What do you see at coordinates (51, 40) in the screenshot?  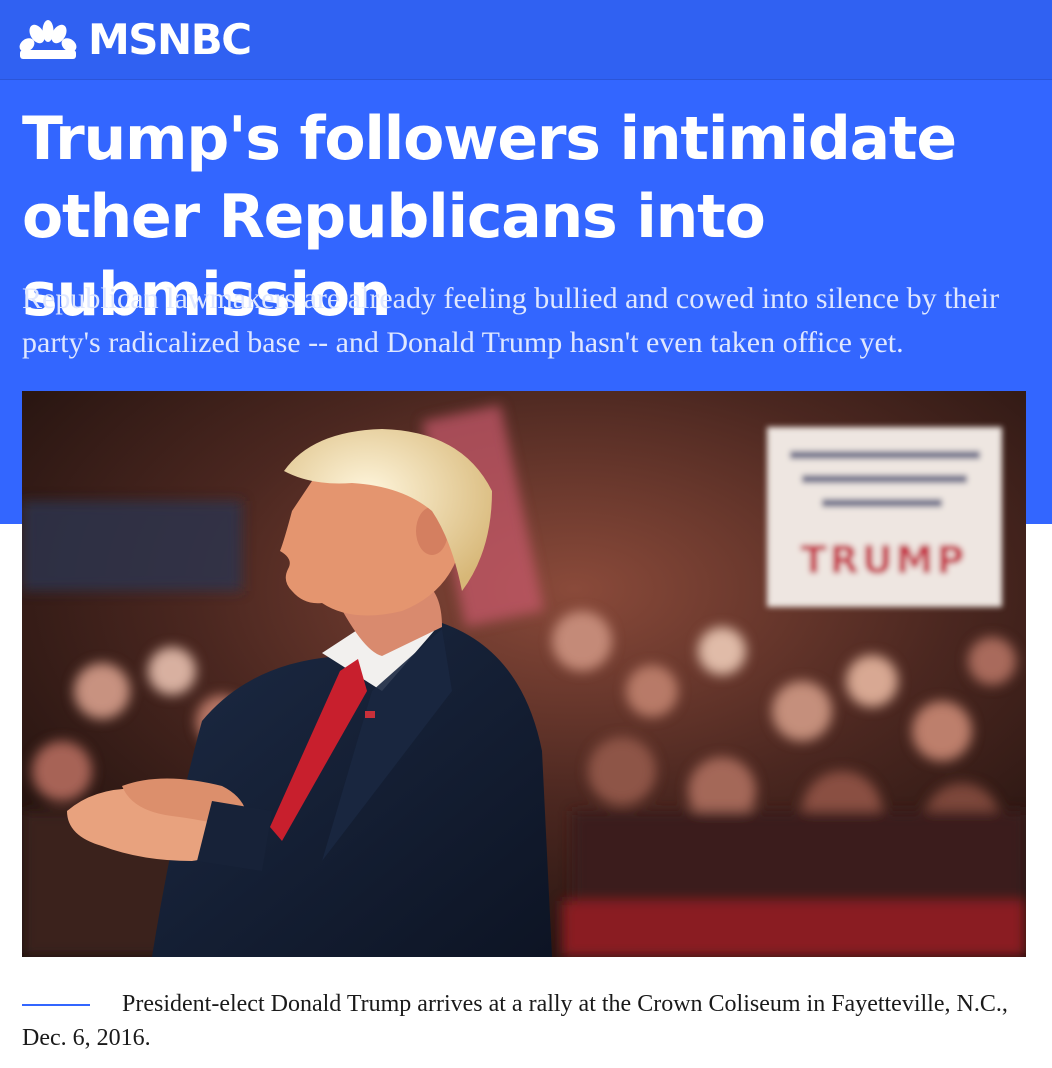 I see `peacock-icon` at bounding box center [51, 40].